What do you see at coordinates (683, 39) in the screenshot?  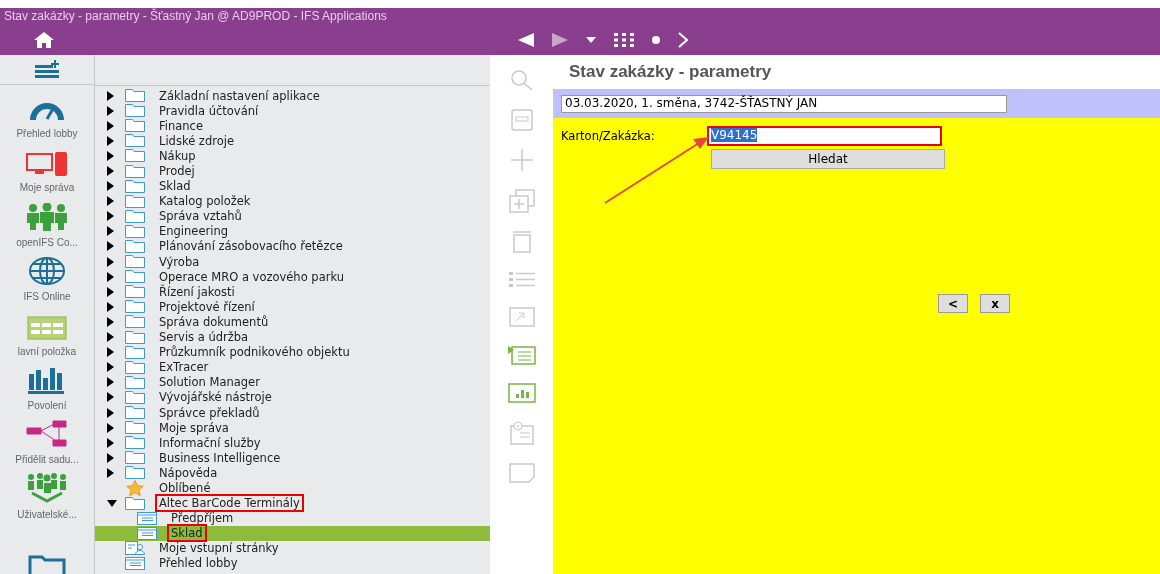 I see `chevron-right-icon` at bounding box center [683, 39].